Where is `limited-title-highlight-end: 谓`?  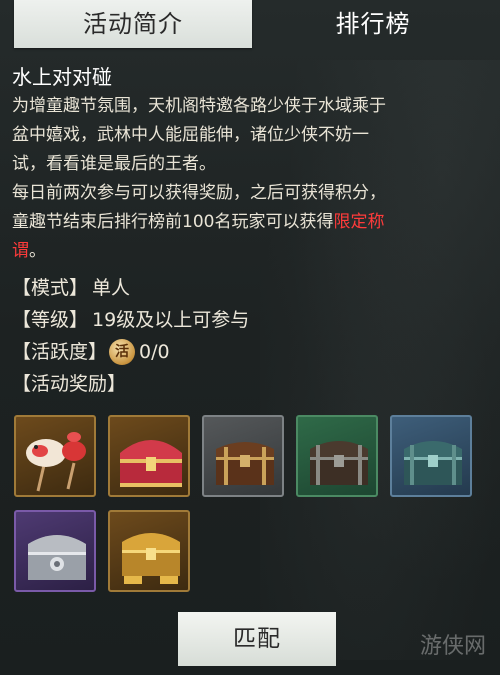
limited-title-highlight-end: 谓 is located at coordinates (20, 251).